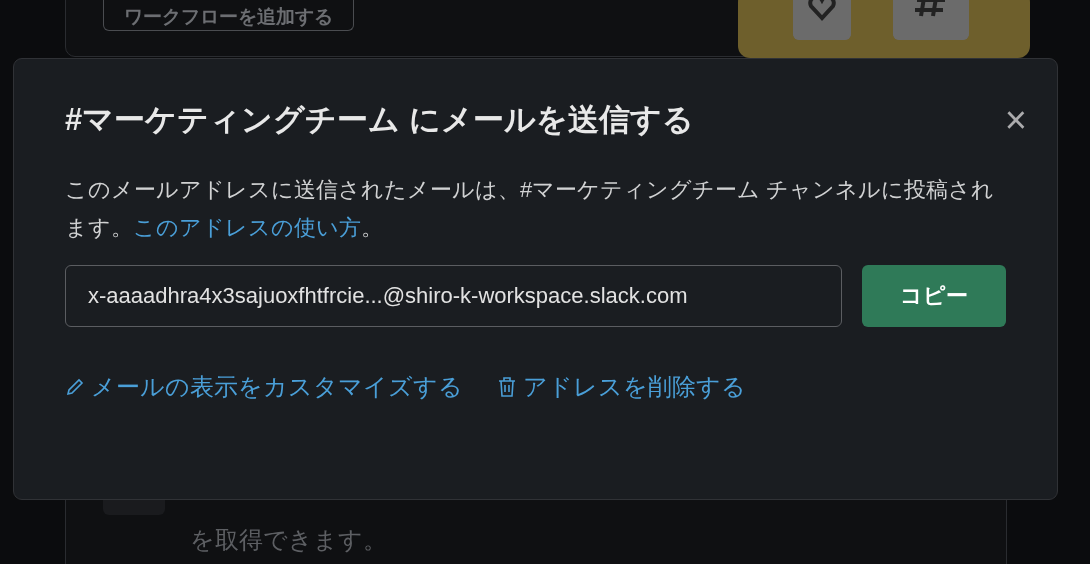 The image size is (1090, 564). Describe the element at coordinates (264, 387) in the screenshot. I see `customize-email-link: メールの表示をカスタマイズする` at that location.